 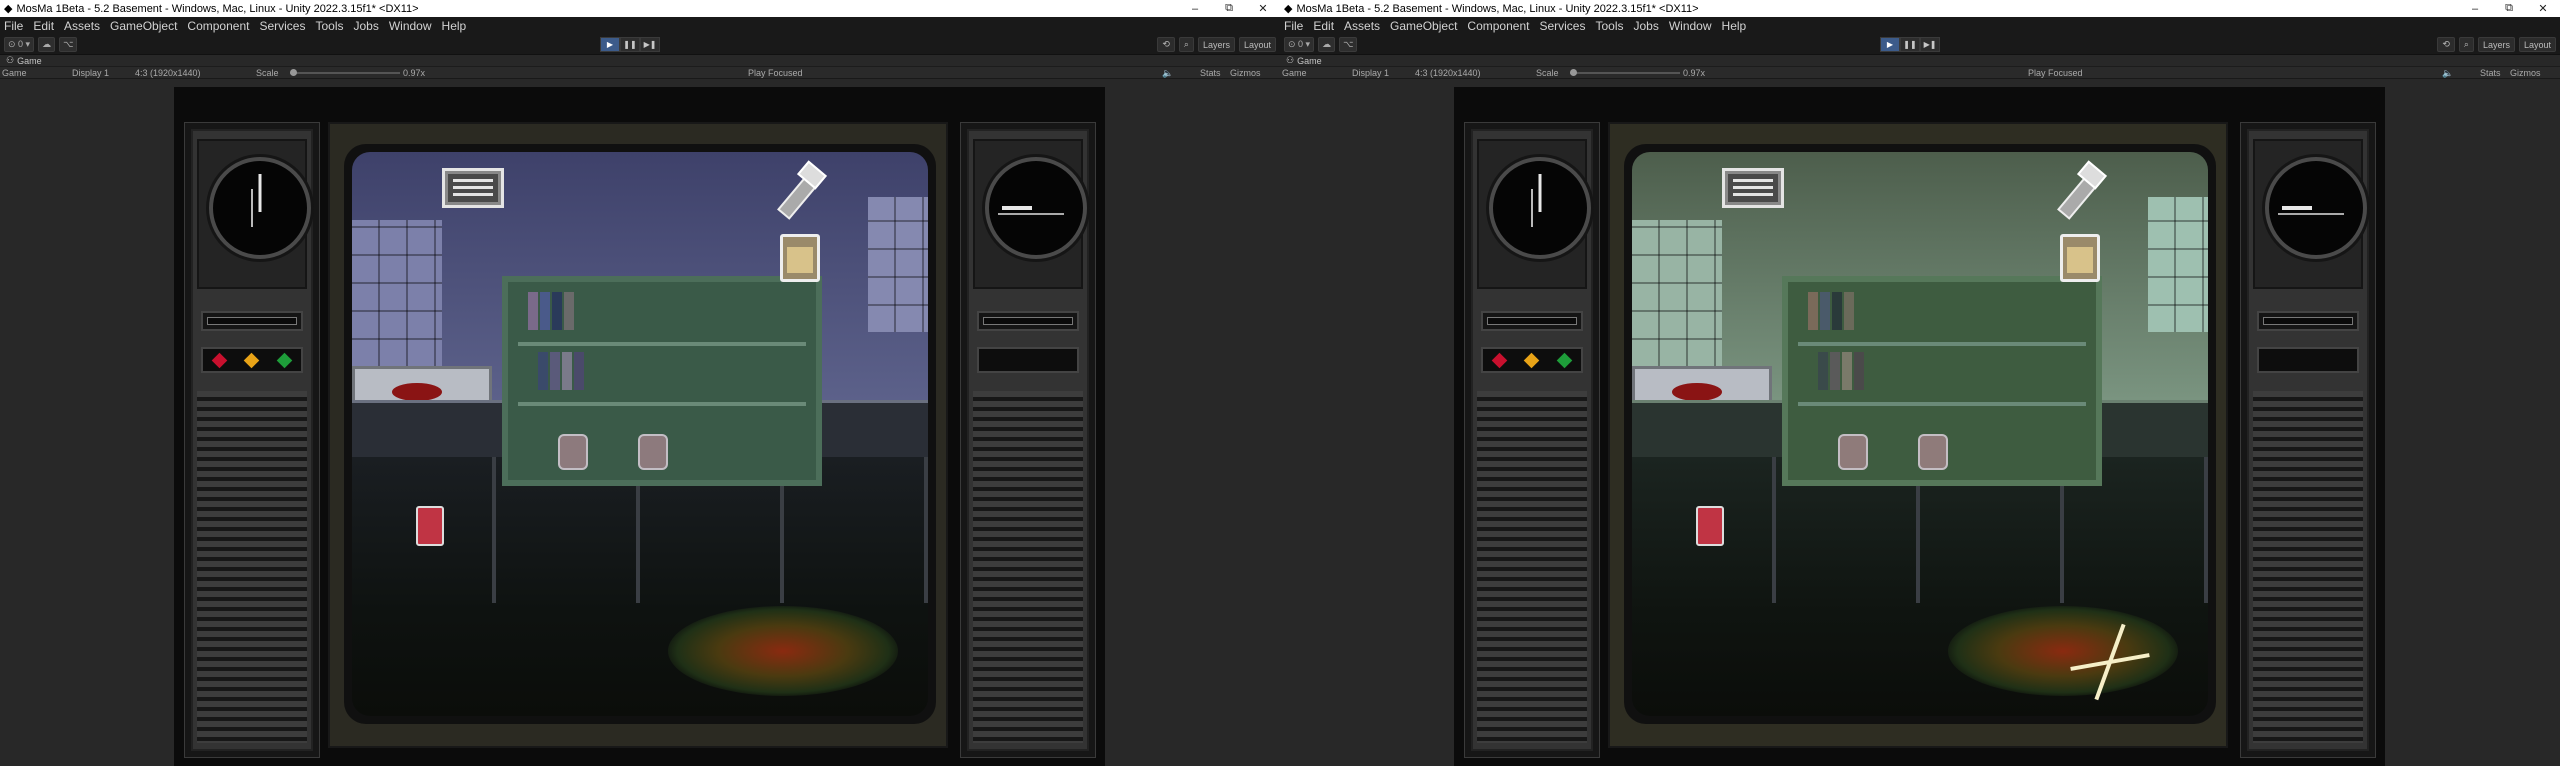 I want to click on orange-light-icon, so click(x=252, y=360).